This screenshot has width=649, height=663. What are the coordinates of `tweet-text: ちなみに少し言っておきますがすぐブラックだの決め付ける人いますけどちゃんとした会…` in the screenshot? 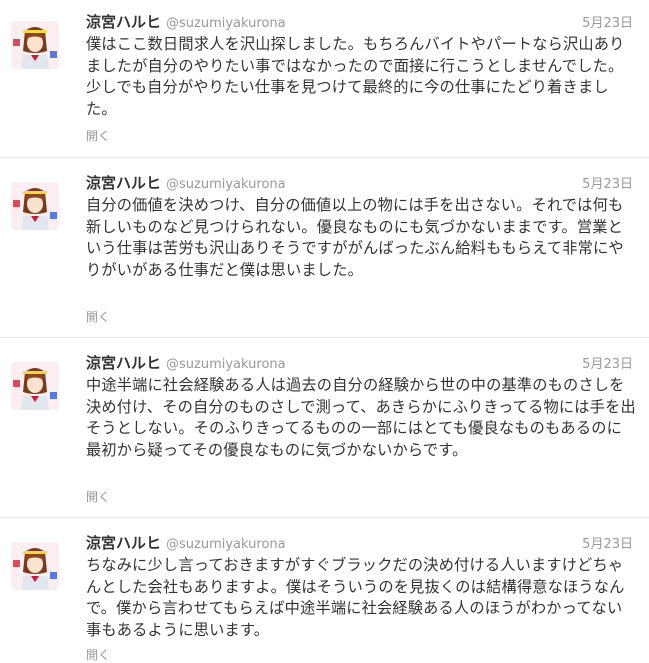 It's located at (355, 597).